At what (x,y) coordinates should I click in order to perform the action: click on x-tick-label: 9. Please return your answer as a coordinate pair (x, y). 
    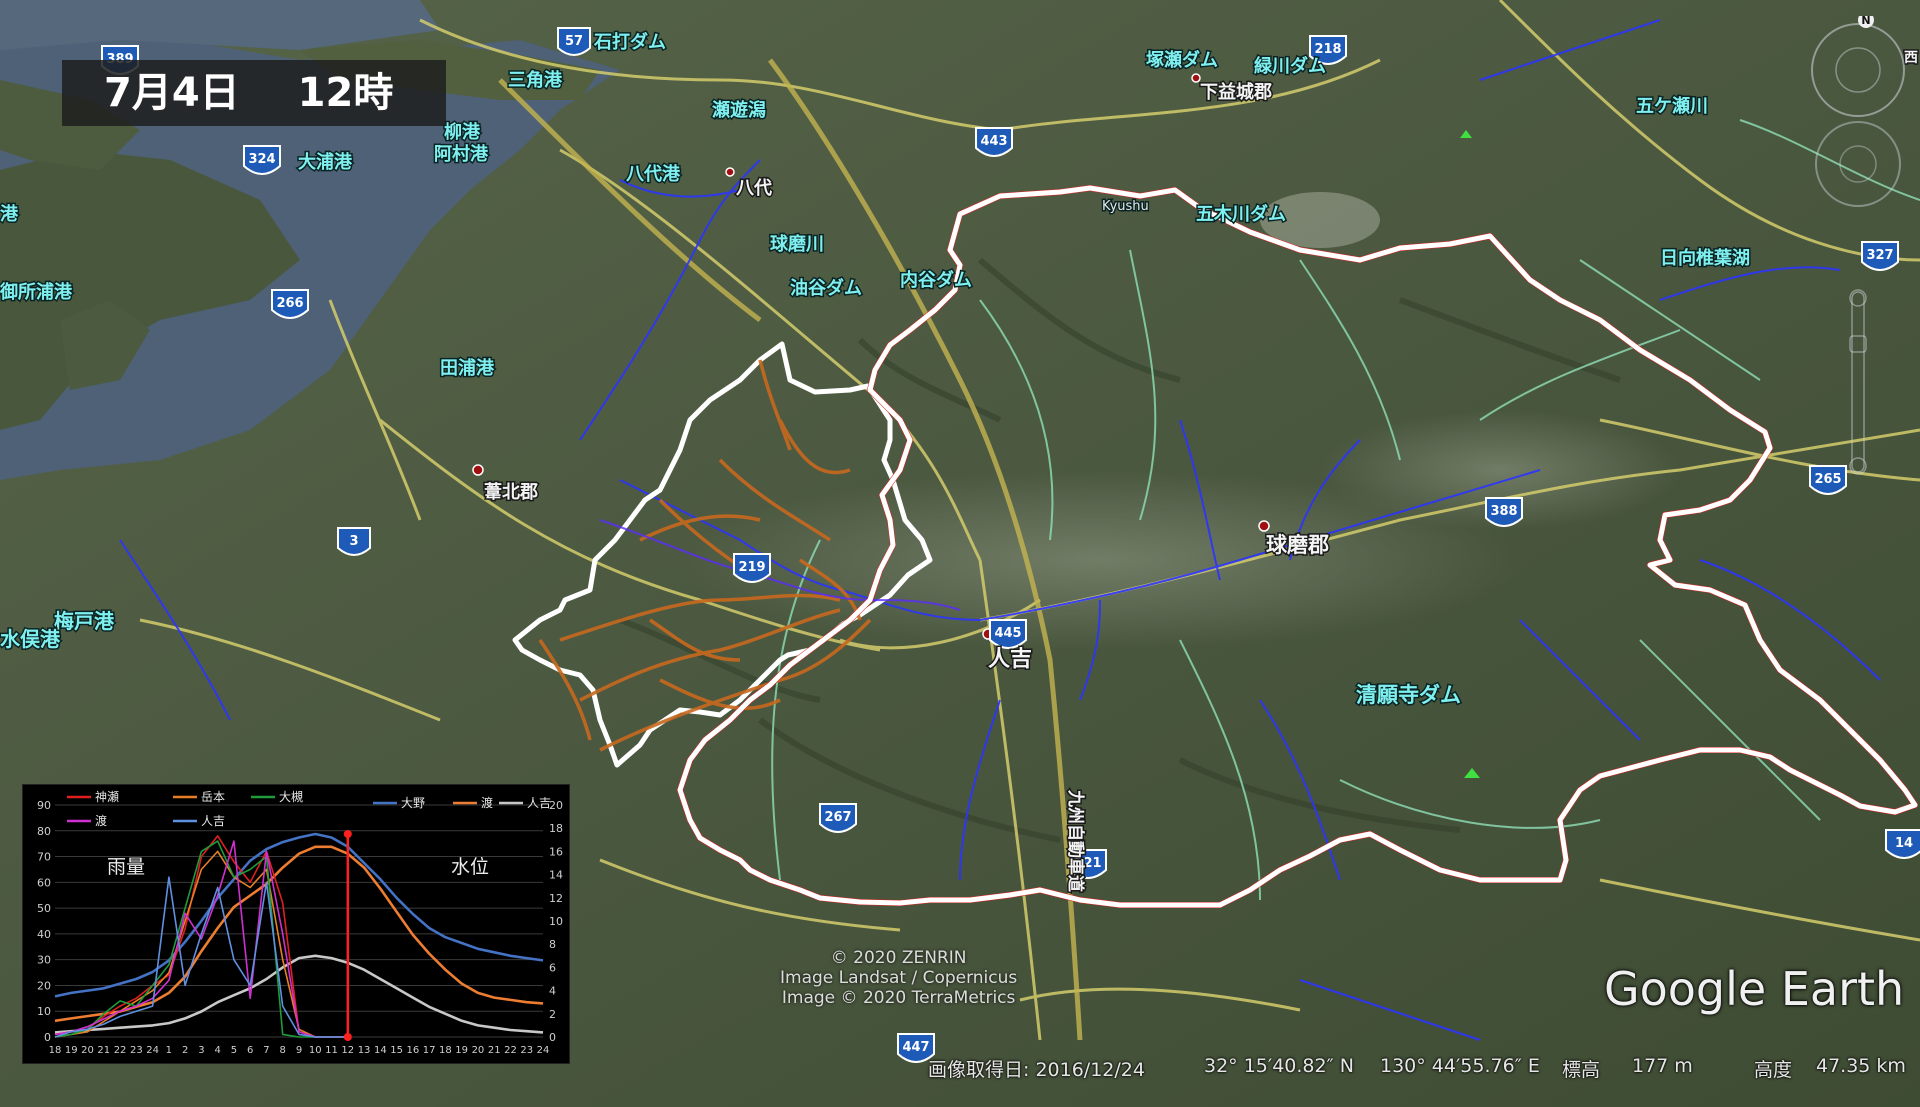
    Looking at the image, I should click on (299, 1050).